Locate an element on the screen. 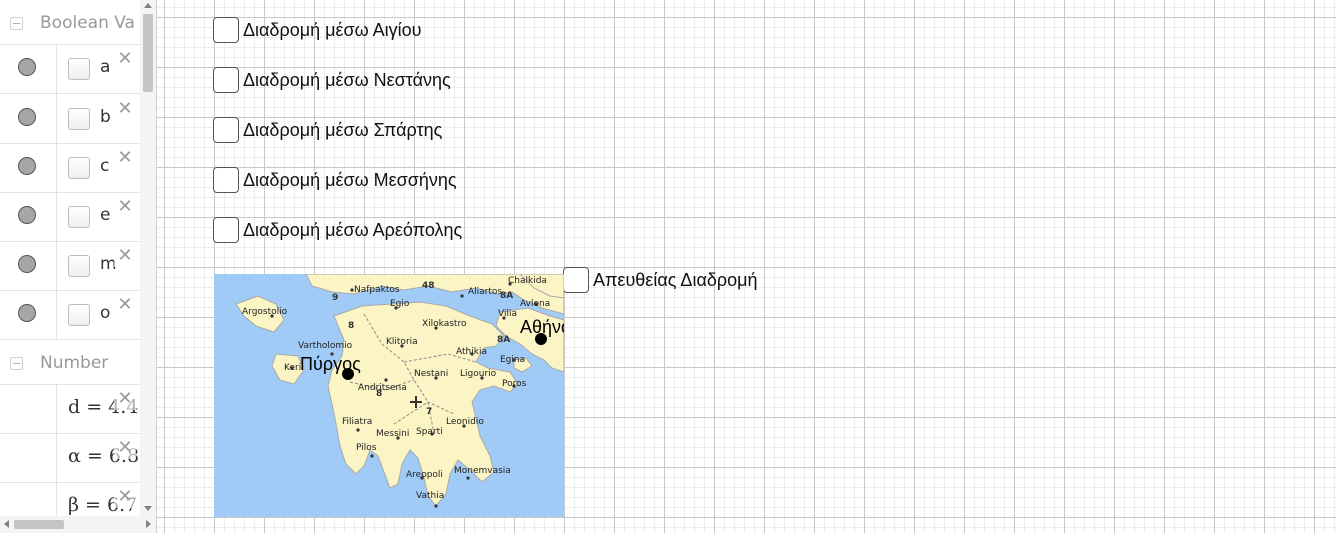 This screenshot has width=1336, height=533. checkbox-route-aigio: Διαδρομή μέσω Αιγίου is located at coordinates (317, 30).